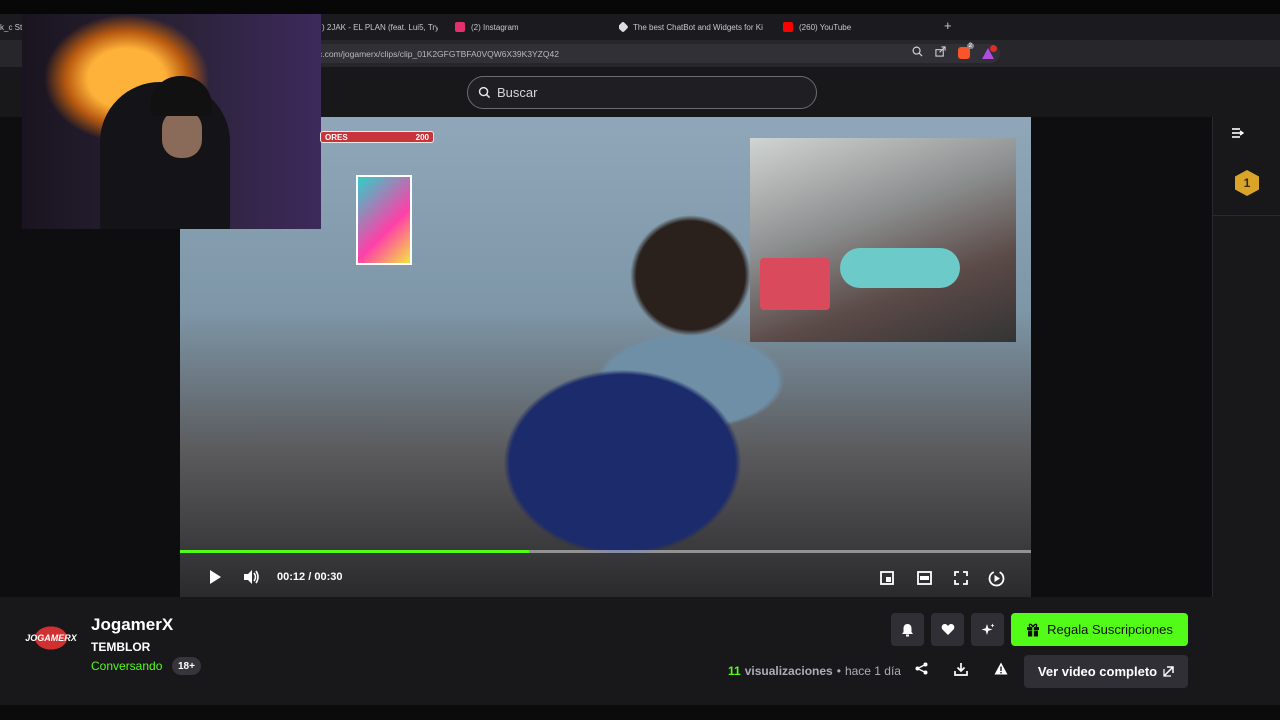 Image resolution: width=1280 pixels, height=720 pixels. I want to click on browser-tab: k_c Sta, so click(11, 27).